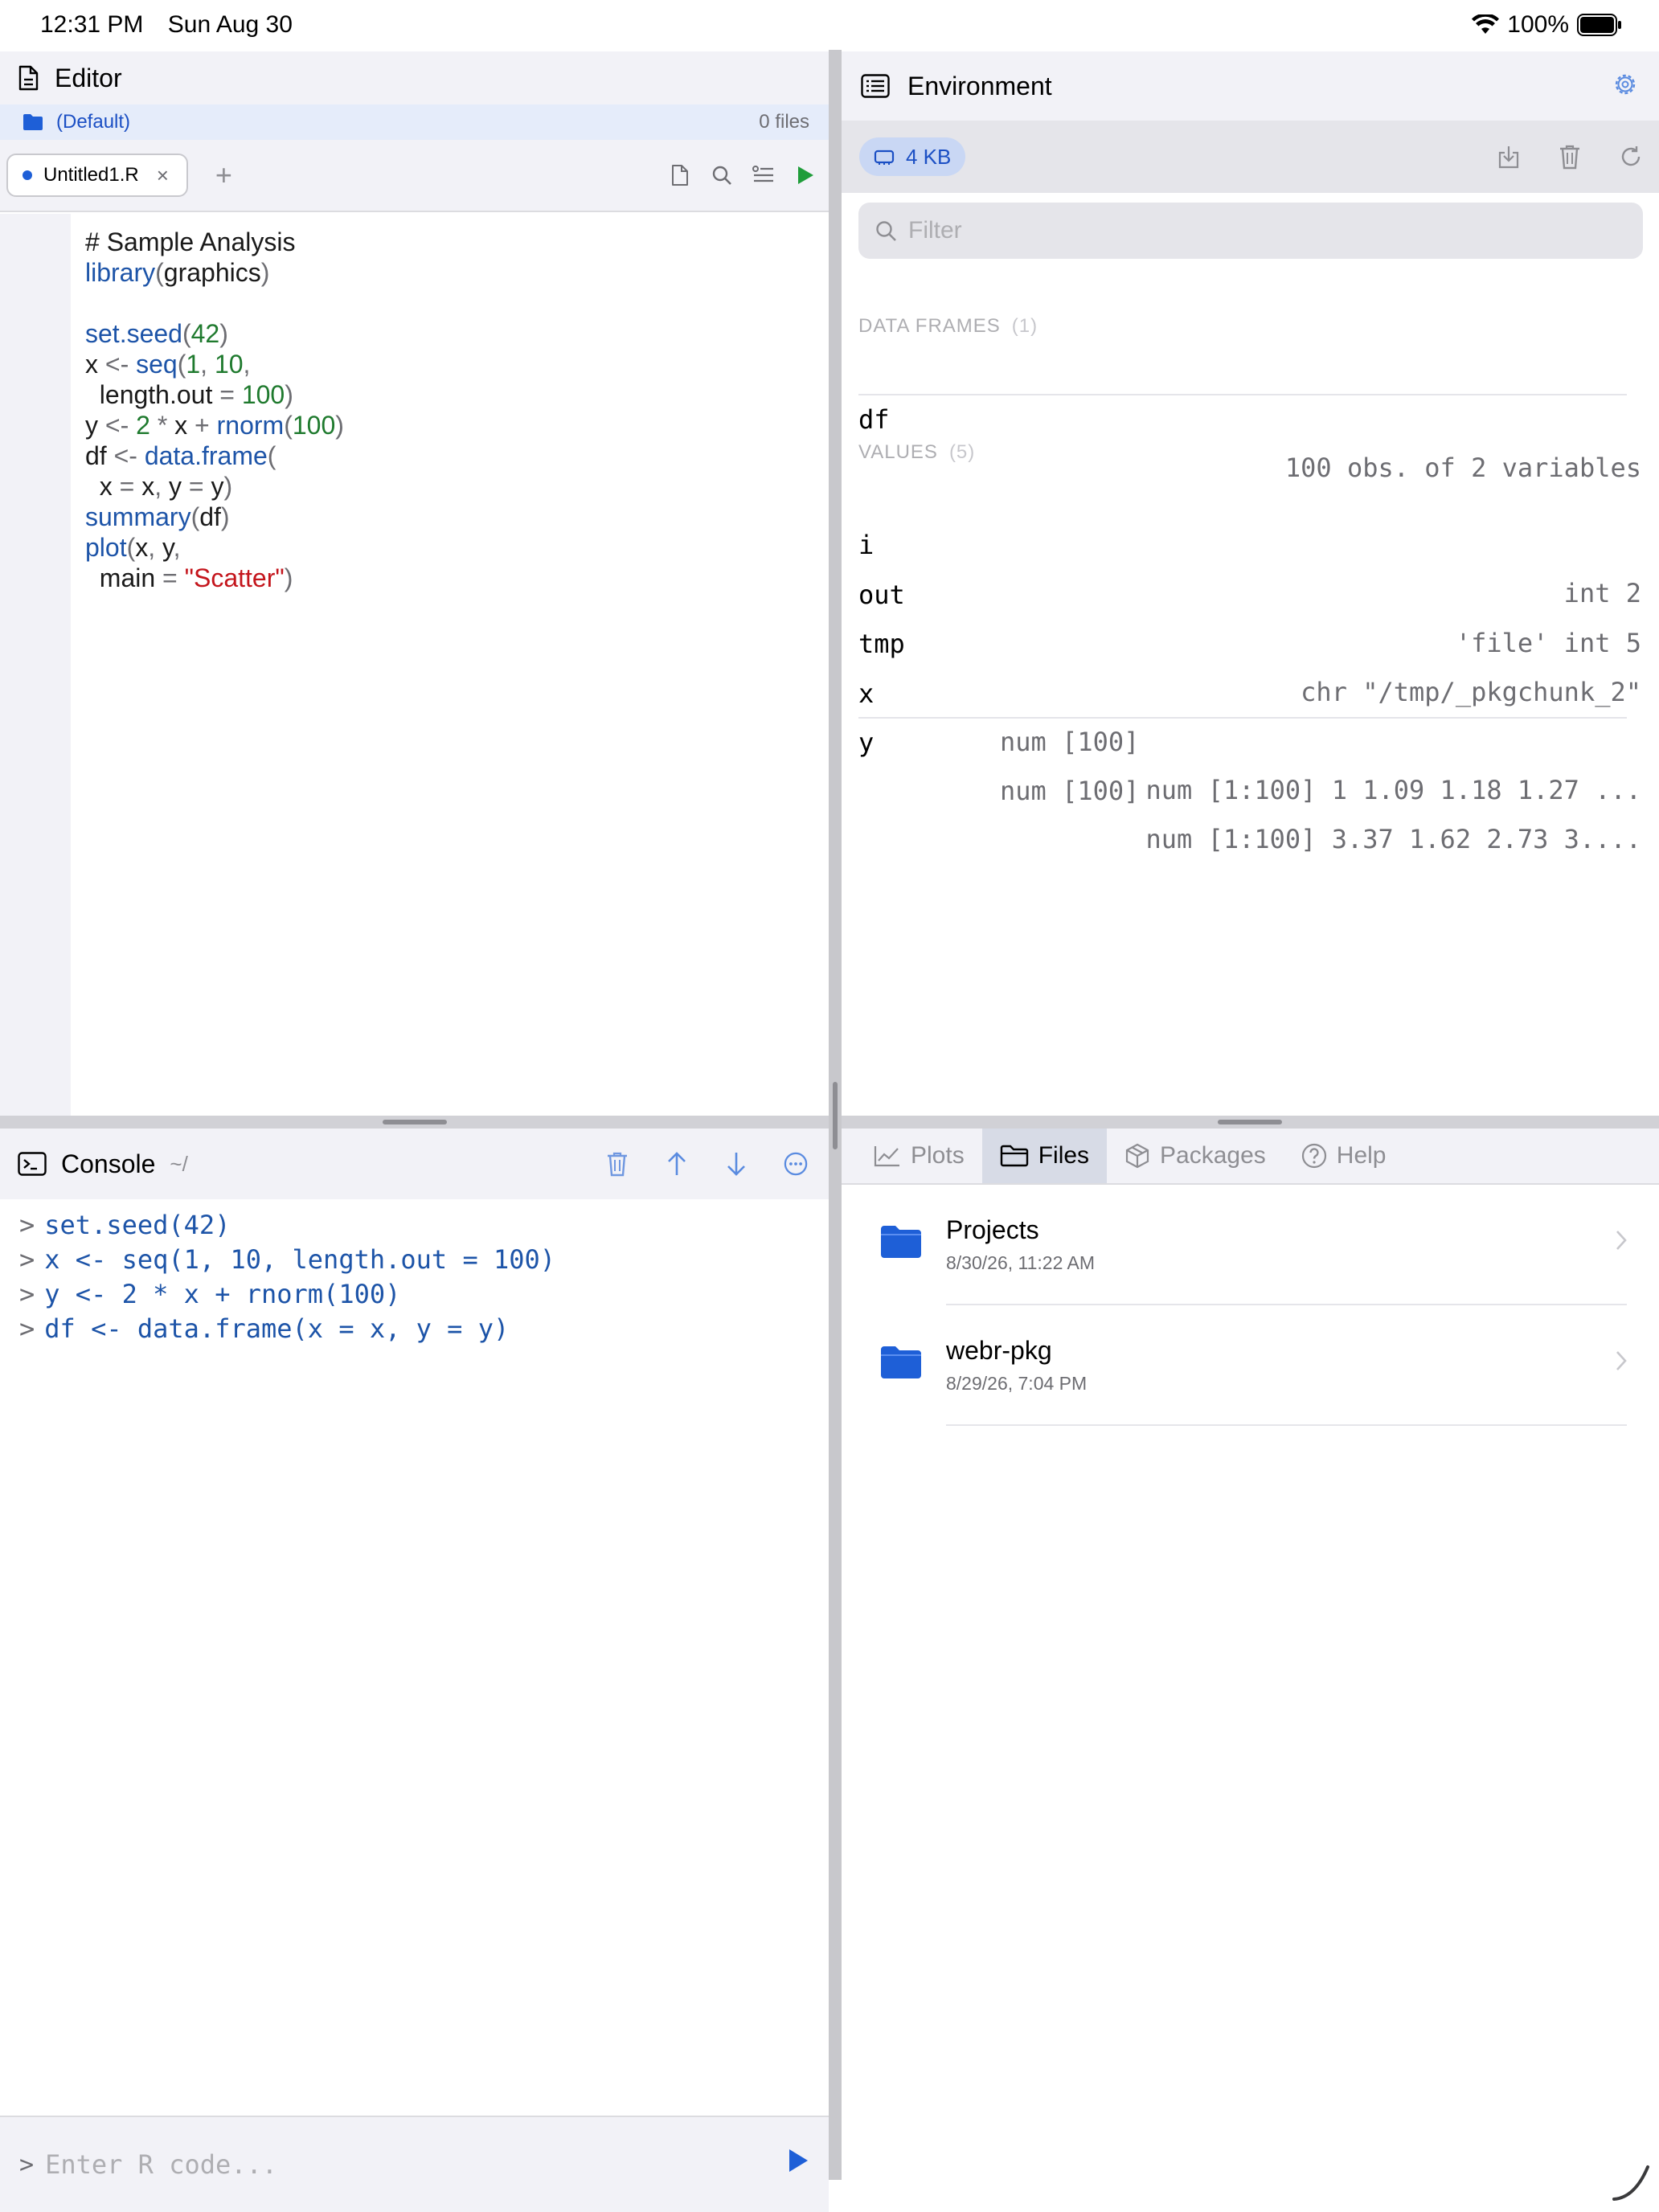  What do you see at coordinates (27, 175) in the screenshot?
I see `unsaved-dot-icon` at bounding box center [27, 175].